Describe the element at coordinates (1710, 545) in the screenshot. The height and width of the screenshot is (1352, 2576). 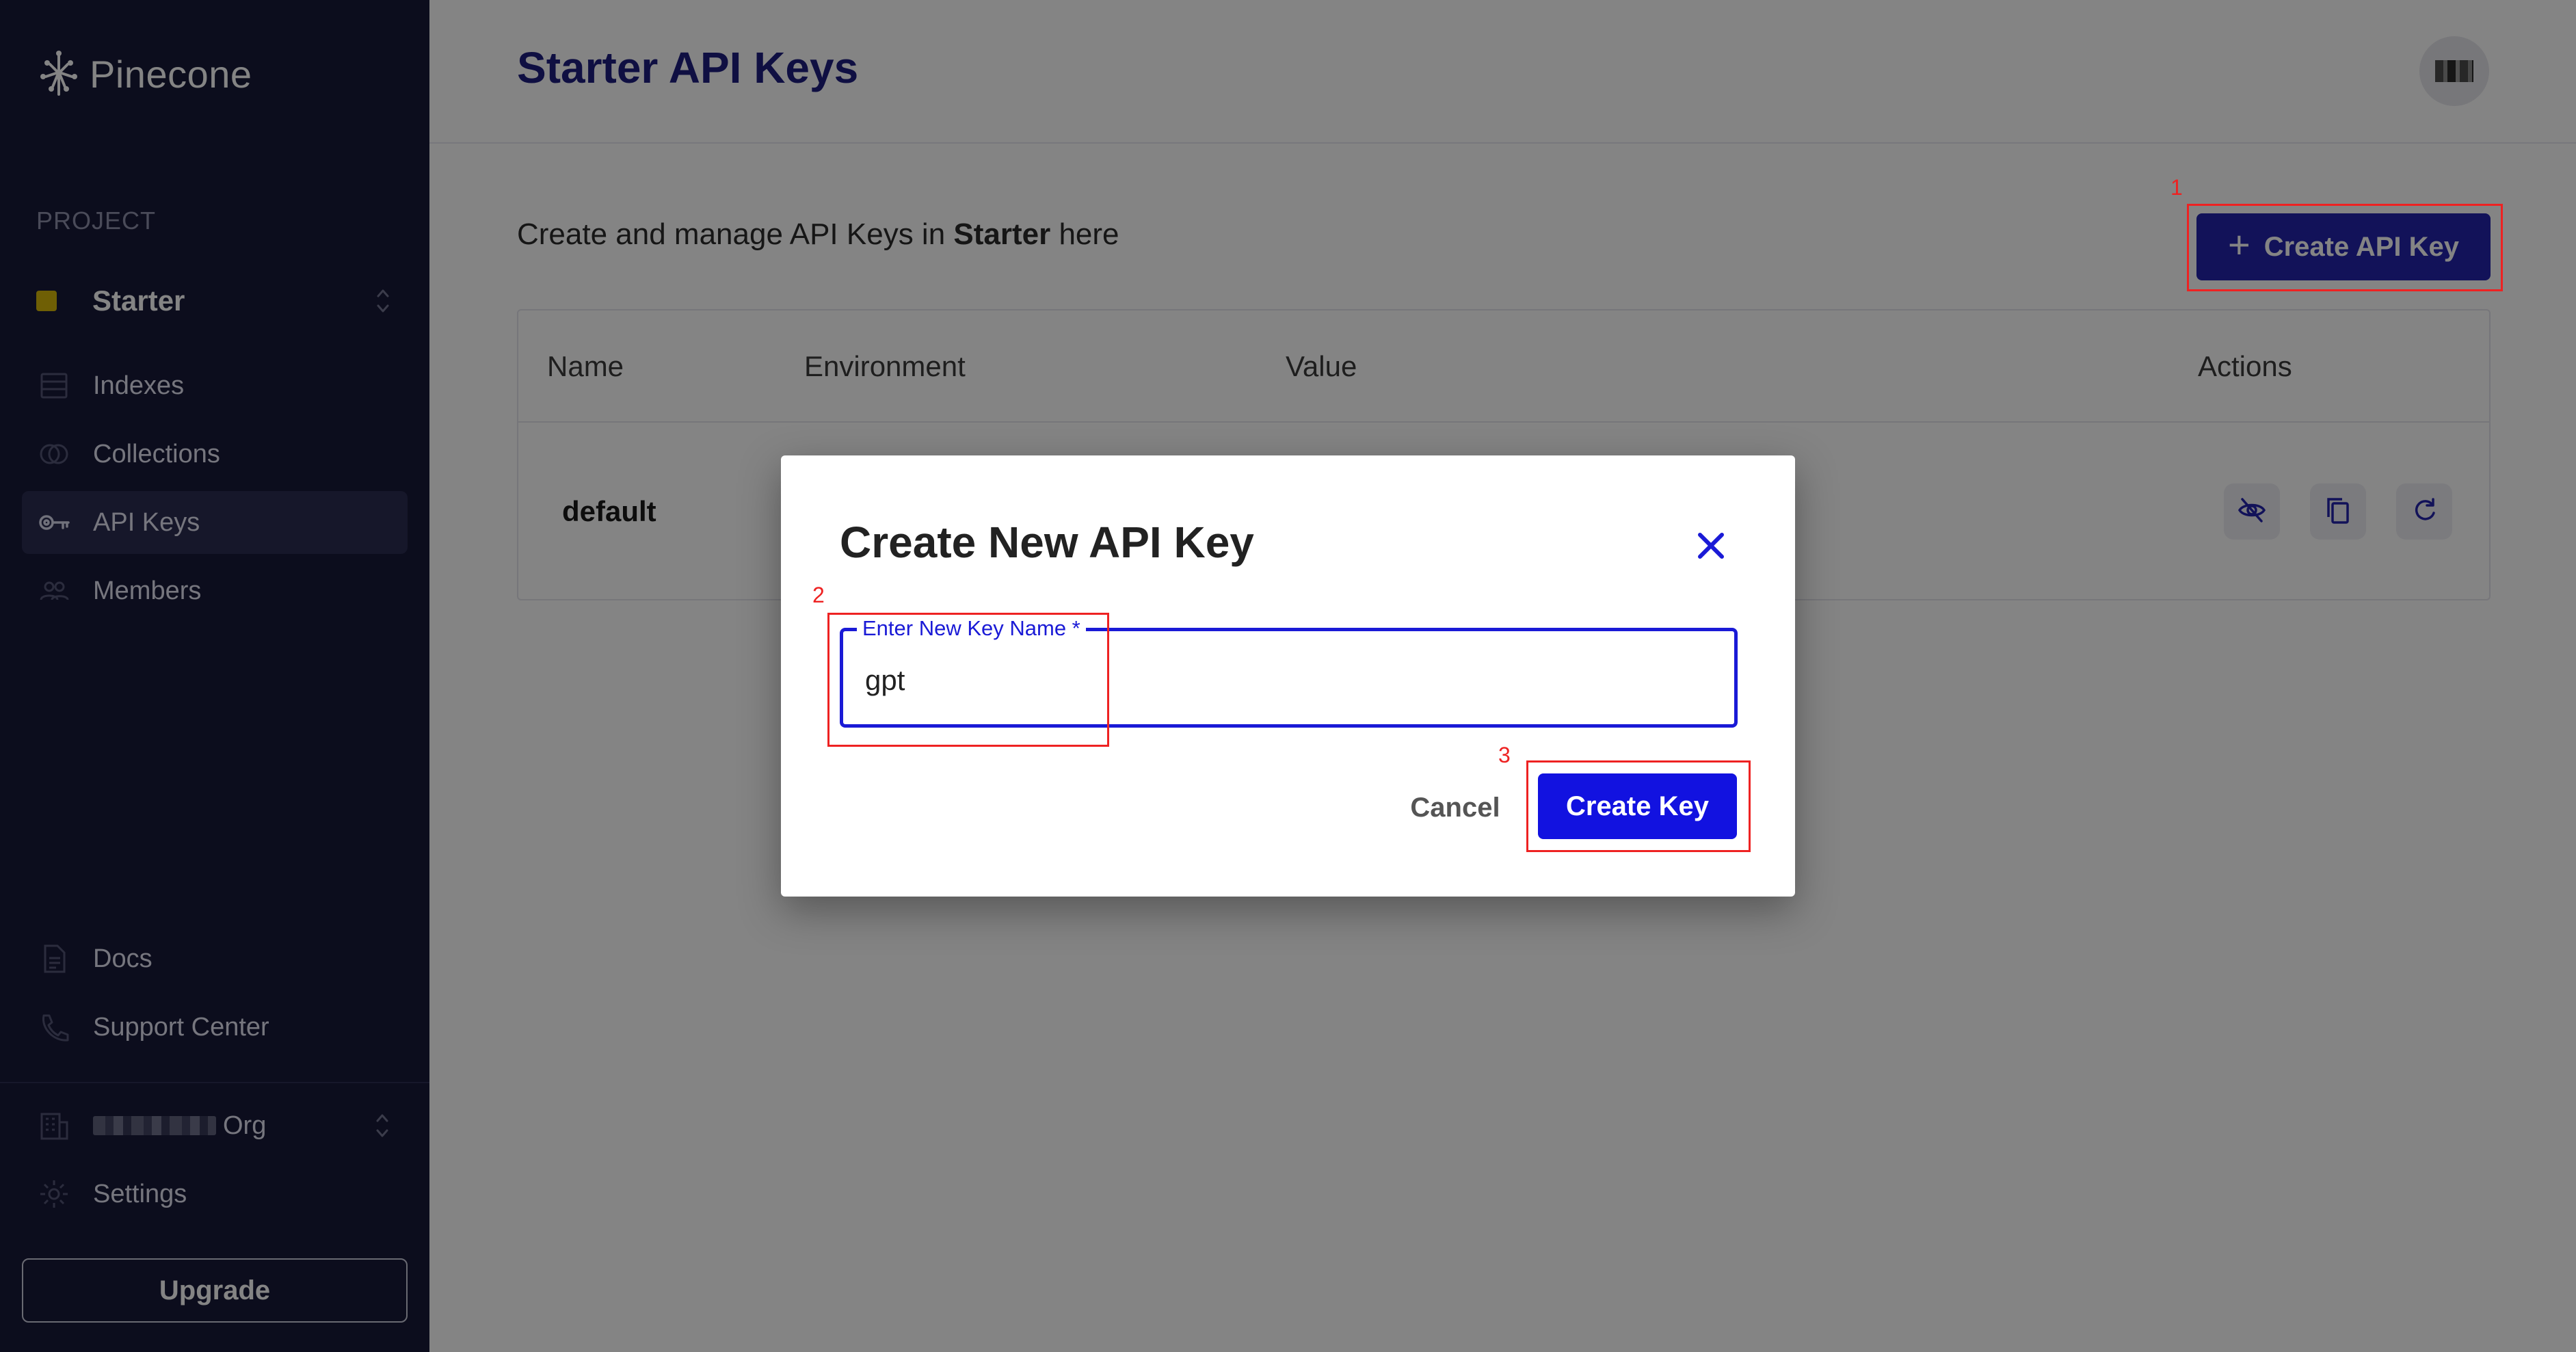
I see `close-icon` at that location.